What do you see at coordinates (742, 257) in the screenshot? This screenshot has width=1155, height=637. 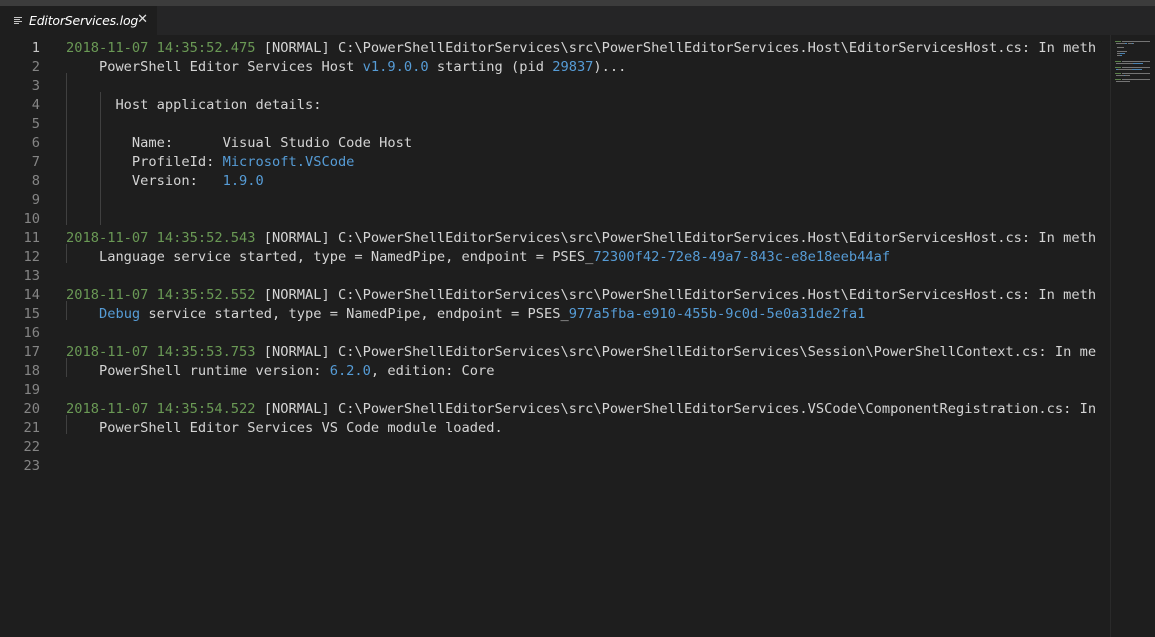 I see `number-token: 72300f42-72e8-49a7-843c-e8e18eeb44af` at bounding box center [742, 257].